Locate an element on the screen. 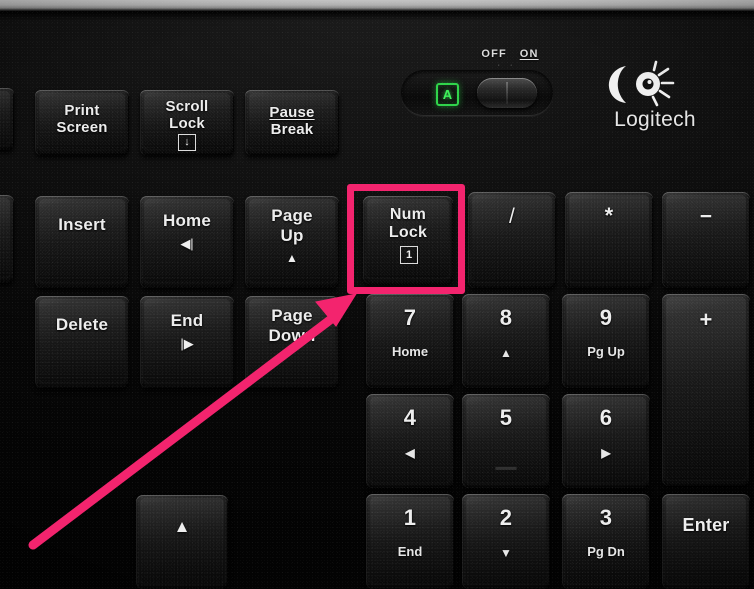  key-numpad-3: 3 Pg Dn is located at coordinates (606, 541).